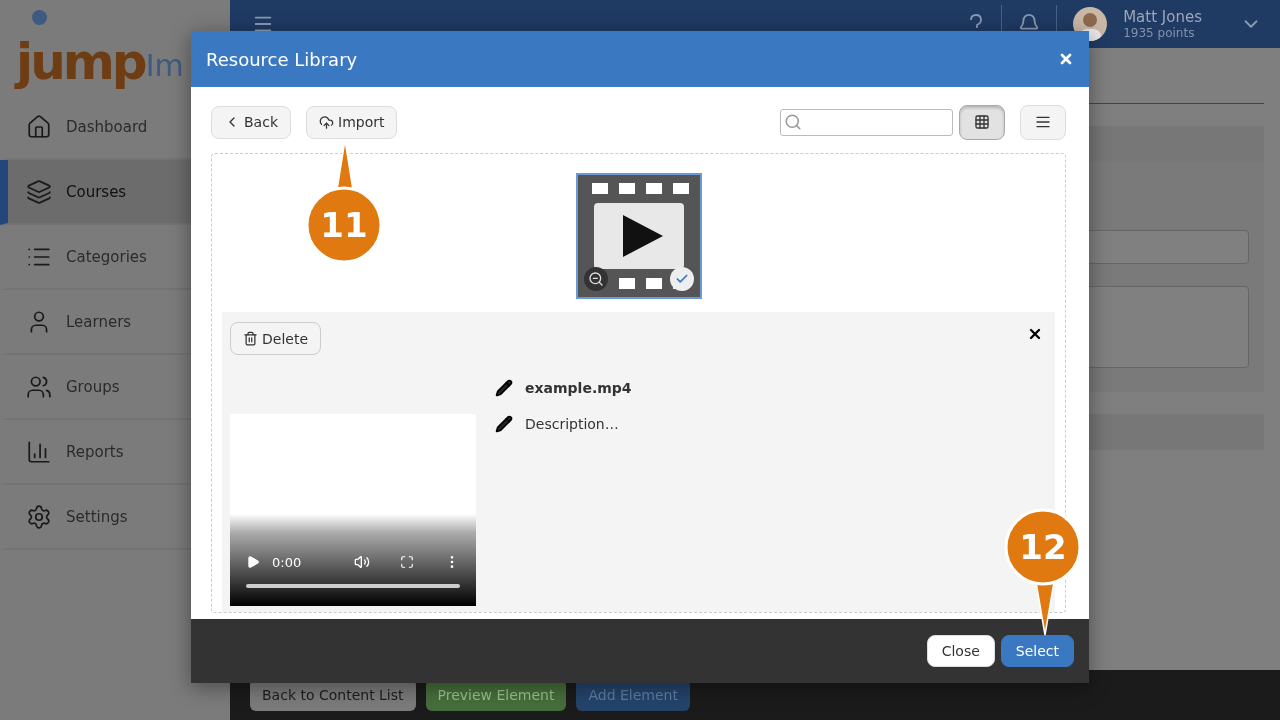 The image size is (1280, 720). What do you see at coordinates (407, 562) in the screenshot?
I see `fullscreen-icon` at bounding box center [407, 562].